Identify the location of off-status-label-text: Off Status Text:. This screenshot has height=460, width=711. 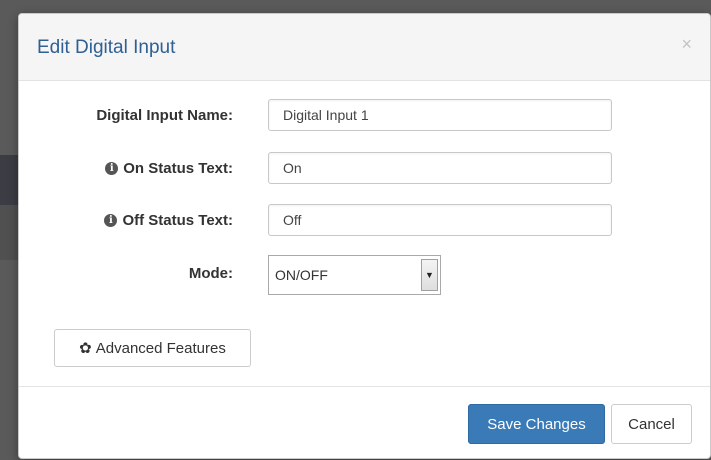
(177, 220).